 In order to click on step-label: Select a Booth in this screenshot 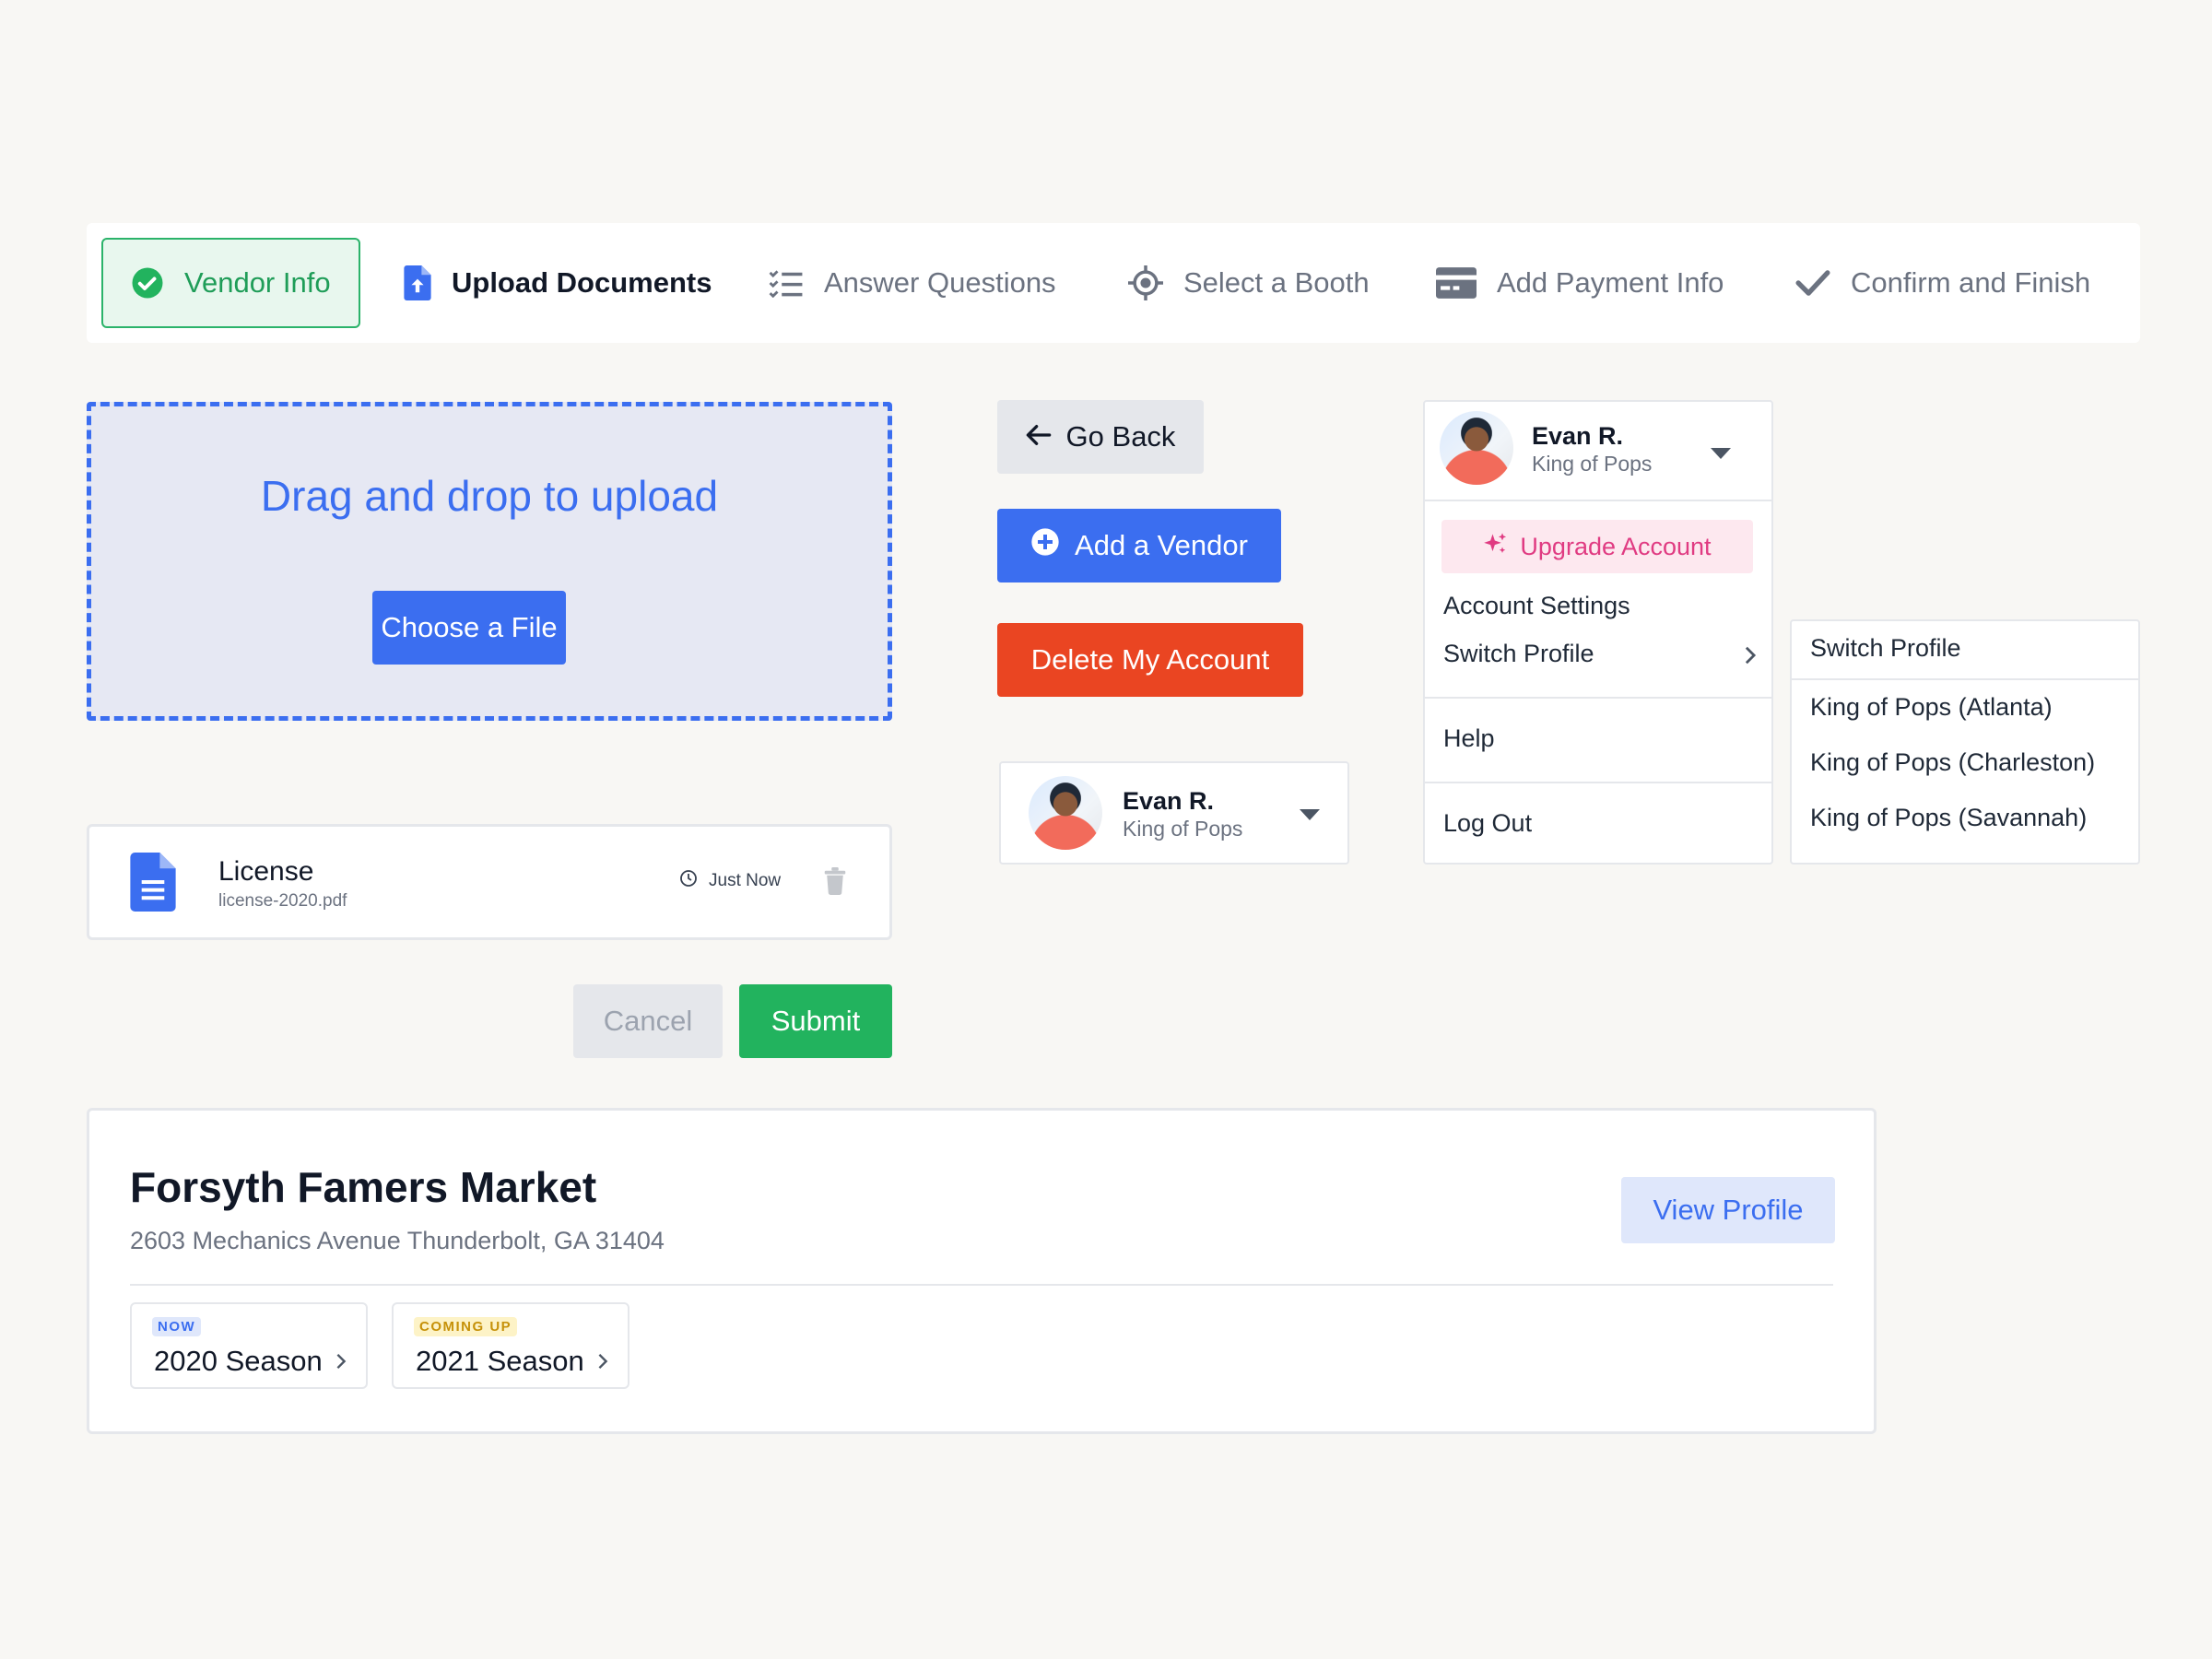, I will do `click(1276, 282)`.